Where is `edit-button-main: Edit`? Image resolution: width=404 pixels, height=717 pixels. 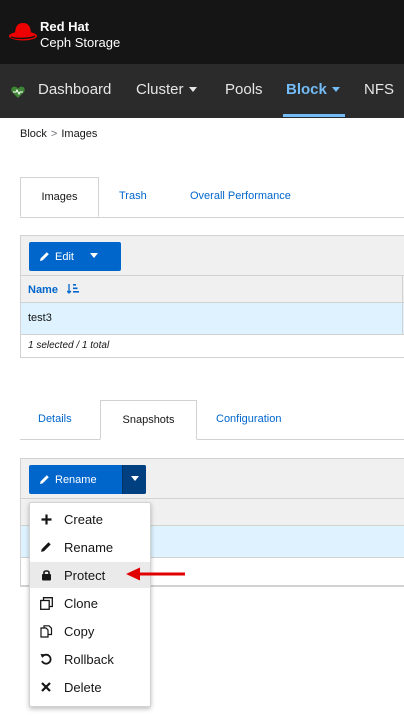 edit-button-main: Edit is located at coordinates (55, 257).